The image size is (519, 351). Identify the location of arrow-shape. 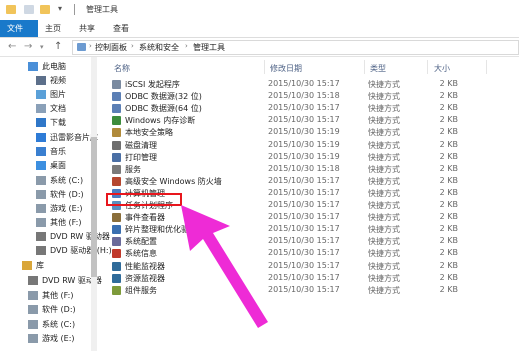
(224, 266).